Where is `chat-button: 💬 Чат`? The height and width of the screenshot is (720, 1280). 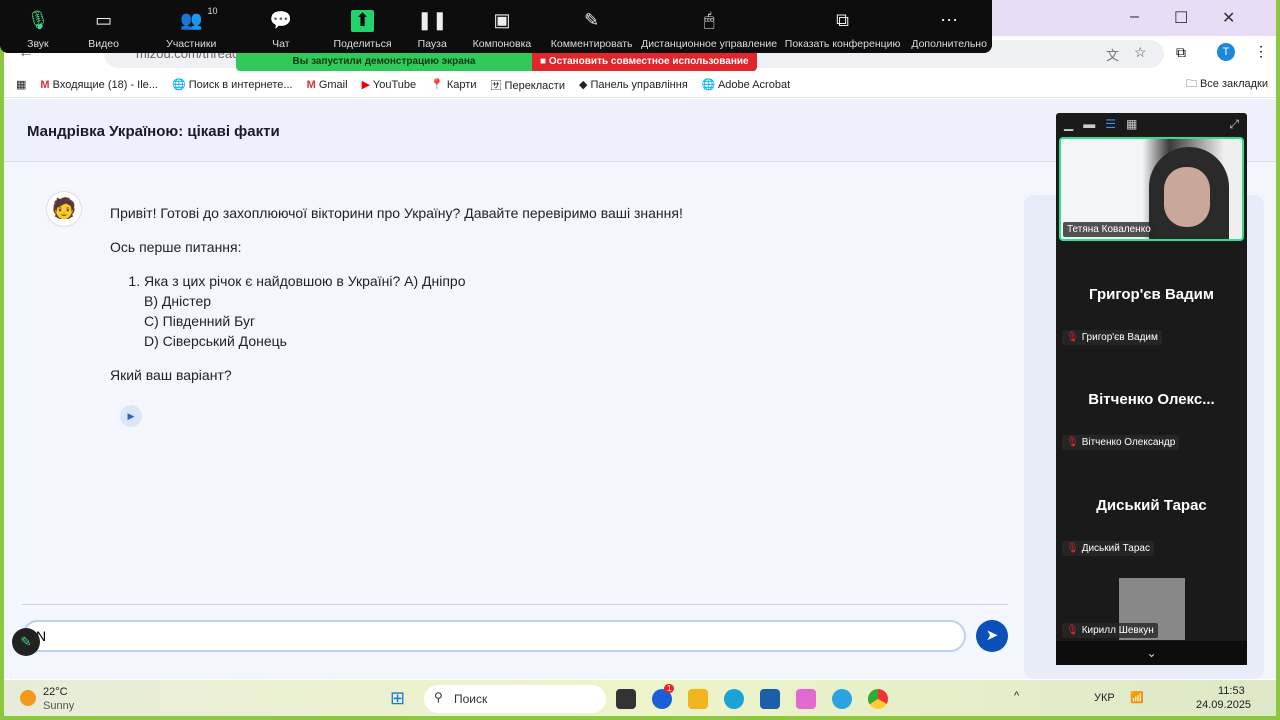 chat-button: 💬 Чат is located at coordinates (281, 26).